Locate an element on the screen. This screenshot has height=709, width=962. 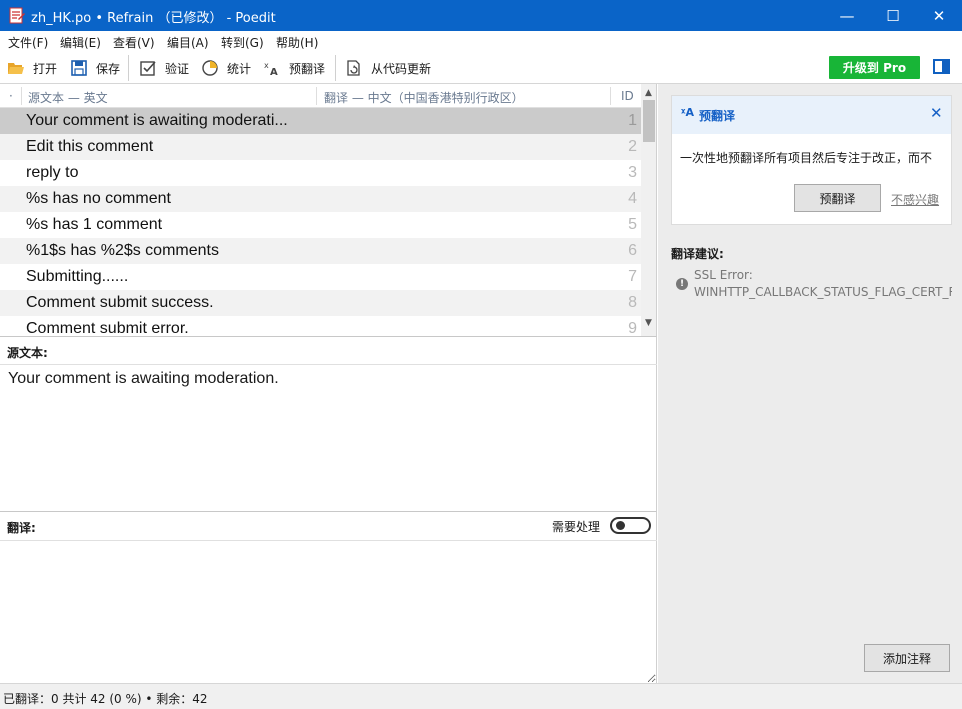
folder-open-icon is located at coordinates (16, 68).